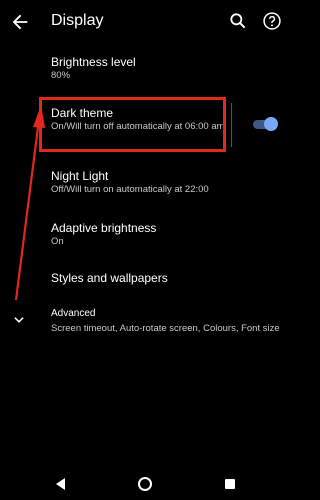  What do you see at coordinates (61, 484) in the screenshot?
I see `triangle-back-icon` at bounding box center [61, 484].